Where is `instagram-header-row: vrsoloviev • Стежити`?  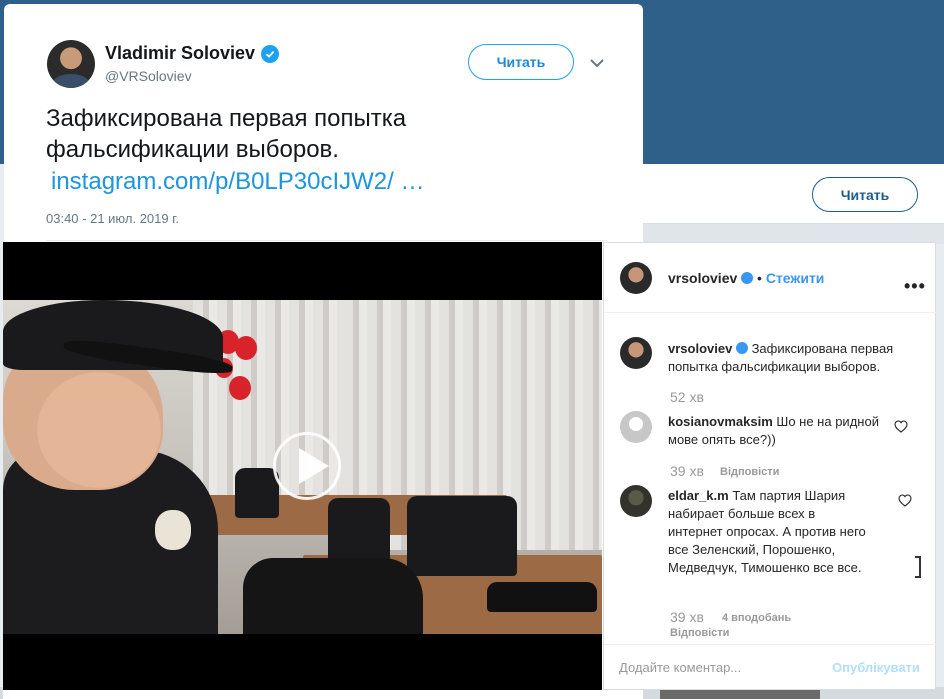 instagram-header-row: vrsoloviev • Стежити is located at coordinates (746, 278).